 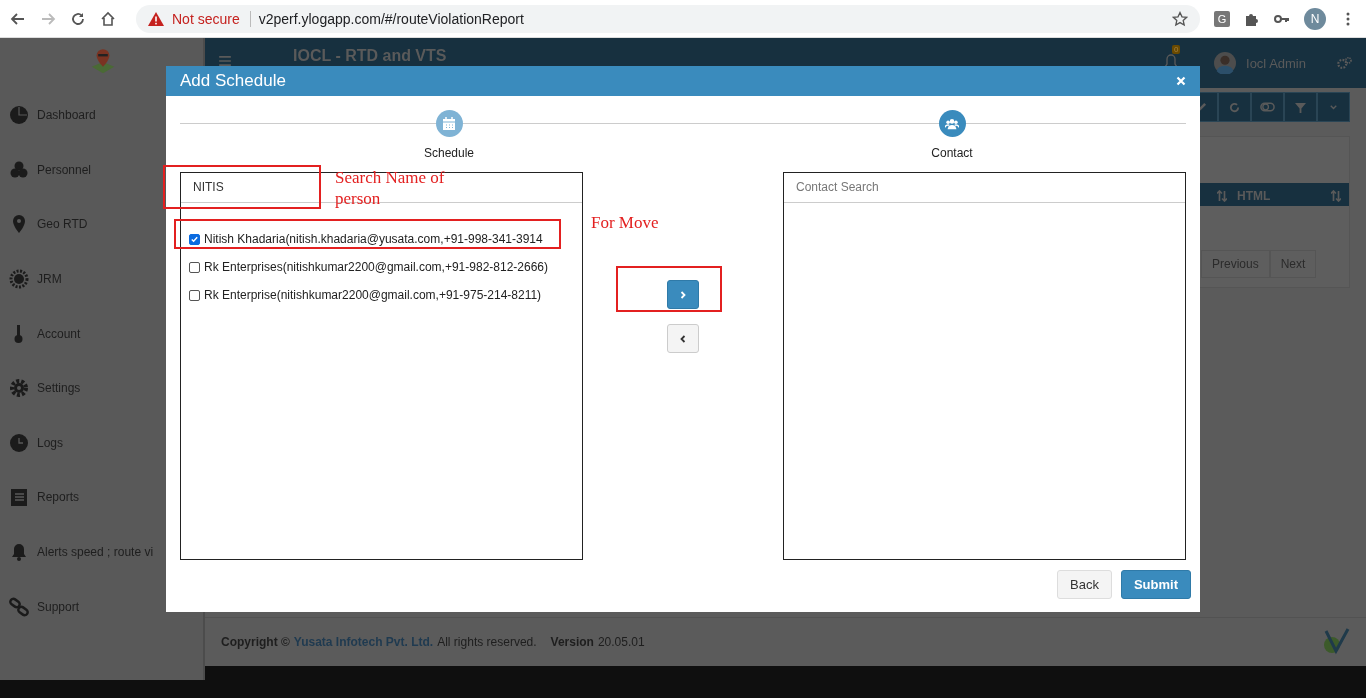 What do you see at coordinates (391, 18) in the screenshot?
I see `url-text: v2perf.ylogapp.com/#/routeViolationReport` at bounding box center [391, 18].